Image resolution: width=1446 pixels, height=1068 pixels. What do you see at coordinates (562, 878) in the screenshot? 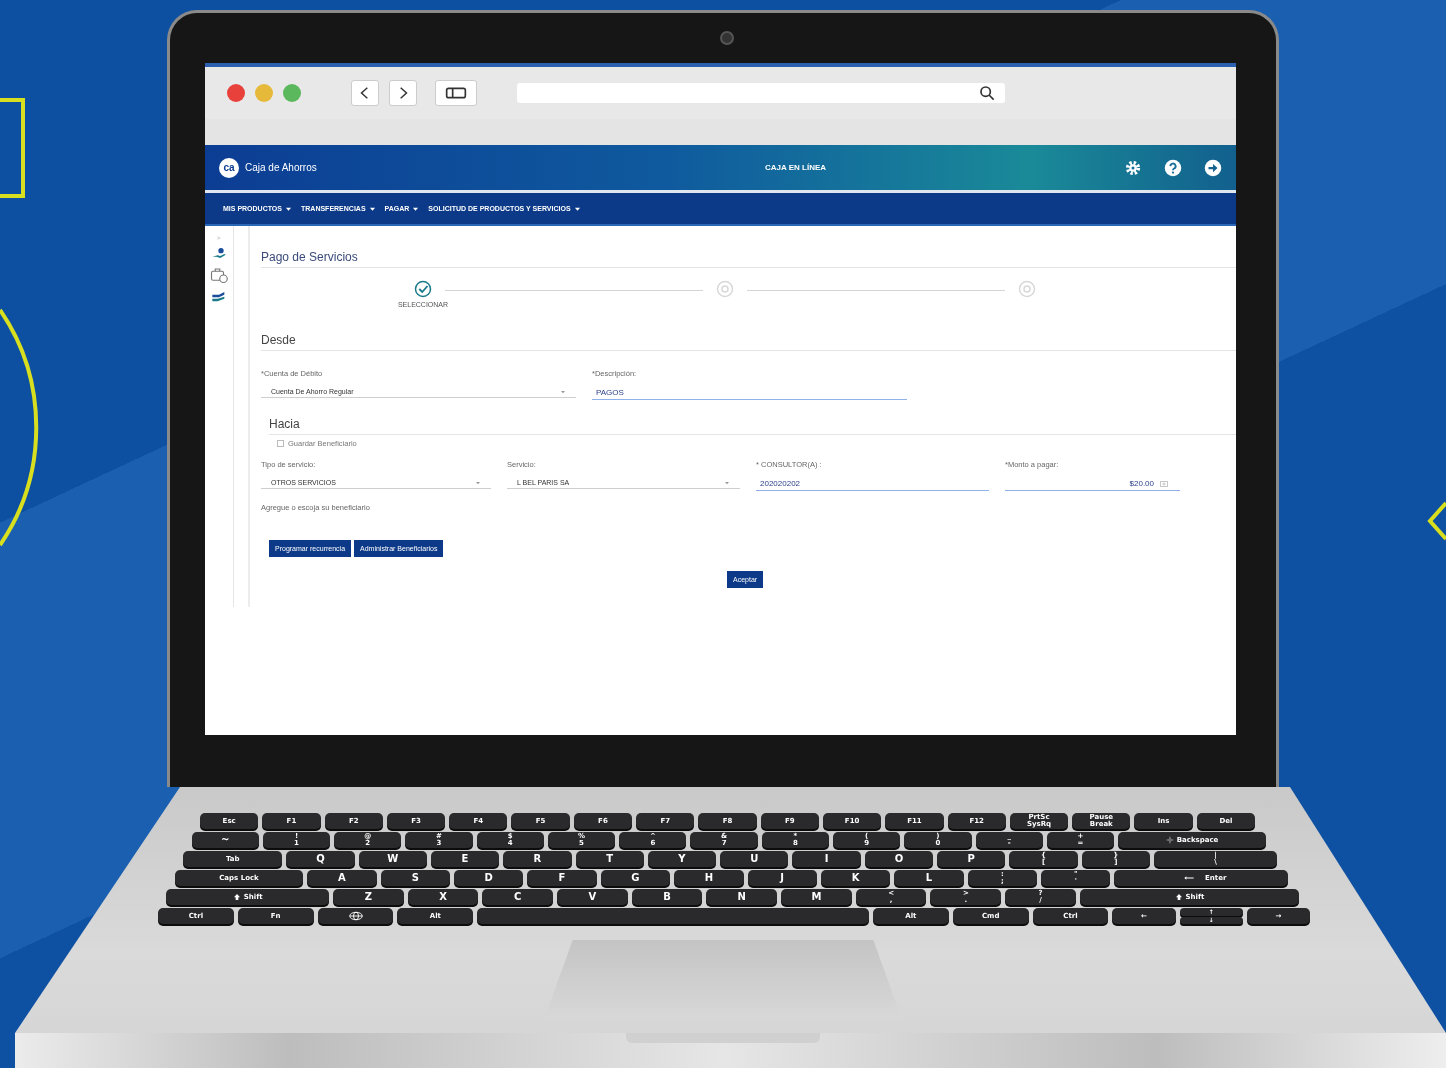
I see `keyboard-key: F` at bounding box center [562, 878].